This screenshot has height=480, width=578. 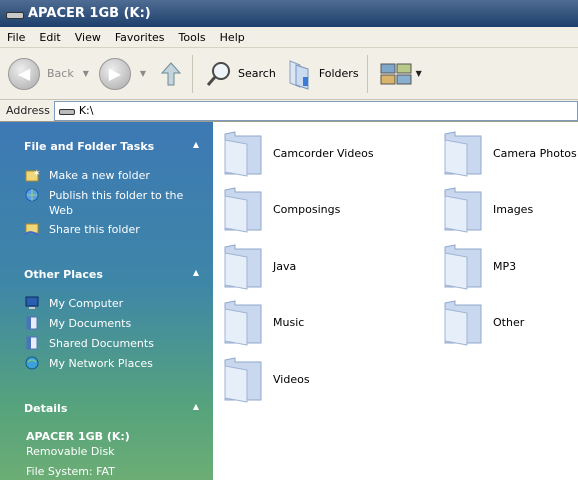 I want to click on menu-help: Help, so click(x=232, y=37).